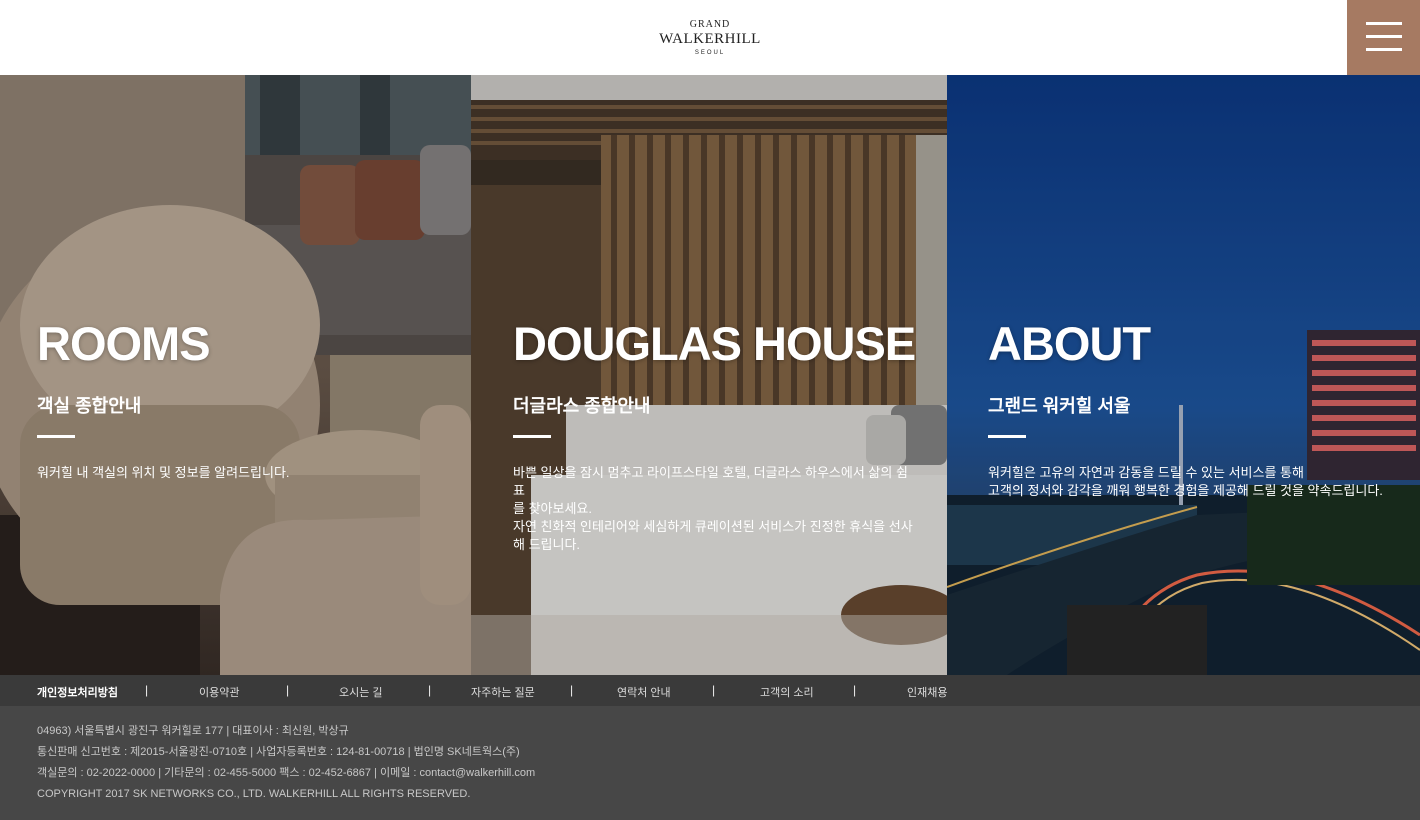  Describe the element at coordinates (713, 526) in the screenshot. I see `douglas-description-line: 자연 친화적 인테리어와 세심하게 큐레이션된 서비스가 진정한 휴식을 선사` at that location.